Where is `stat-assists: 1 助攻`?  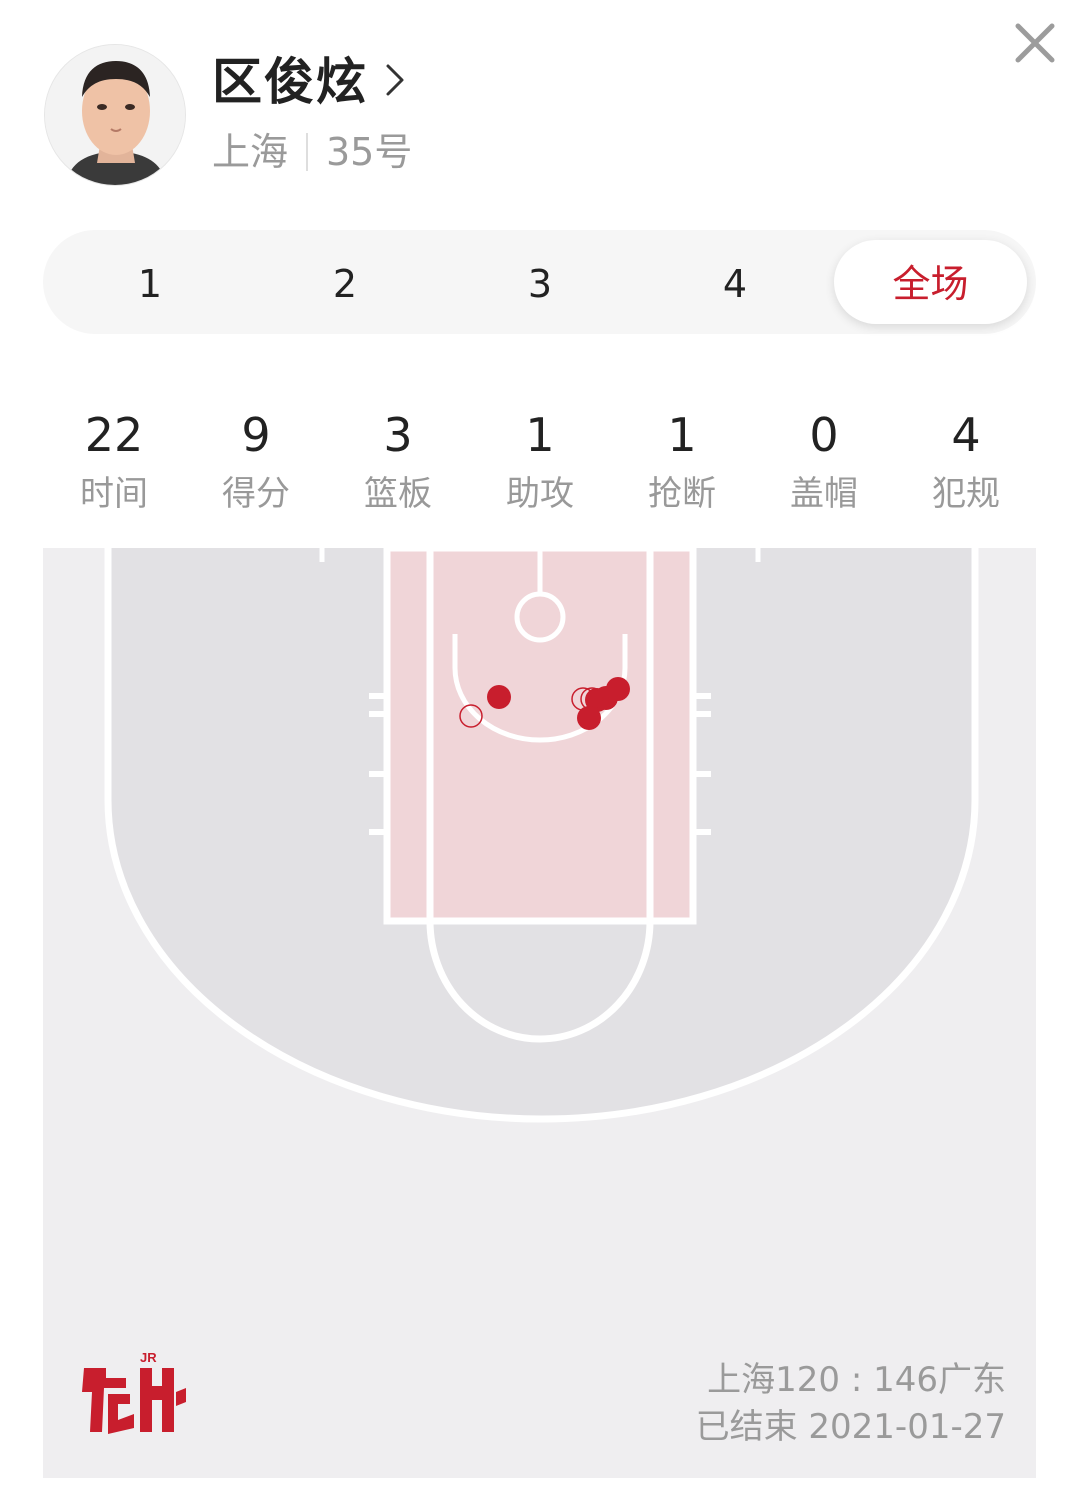 stat-assists: 1 助攻 is located at coordinates (540, 459).